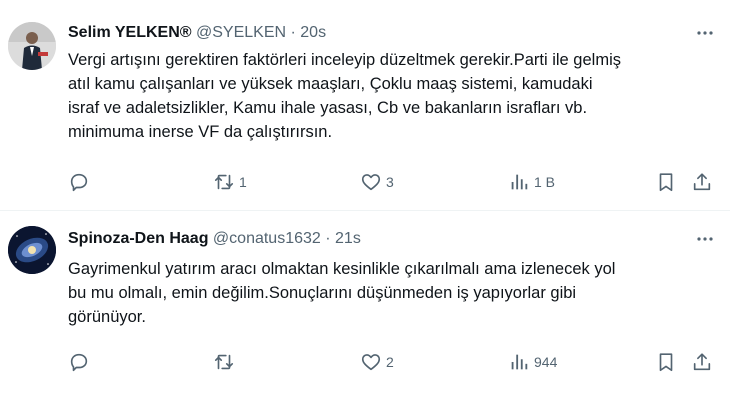 The image size is (730, 420). I want to click on like-count: 3, so click(390, 182).